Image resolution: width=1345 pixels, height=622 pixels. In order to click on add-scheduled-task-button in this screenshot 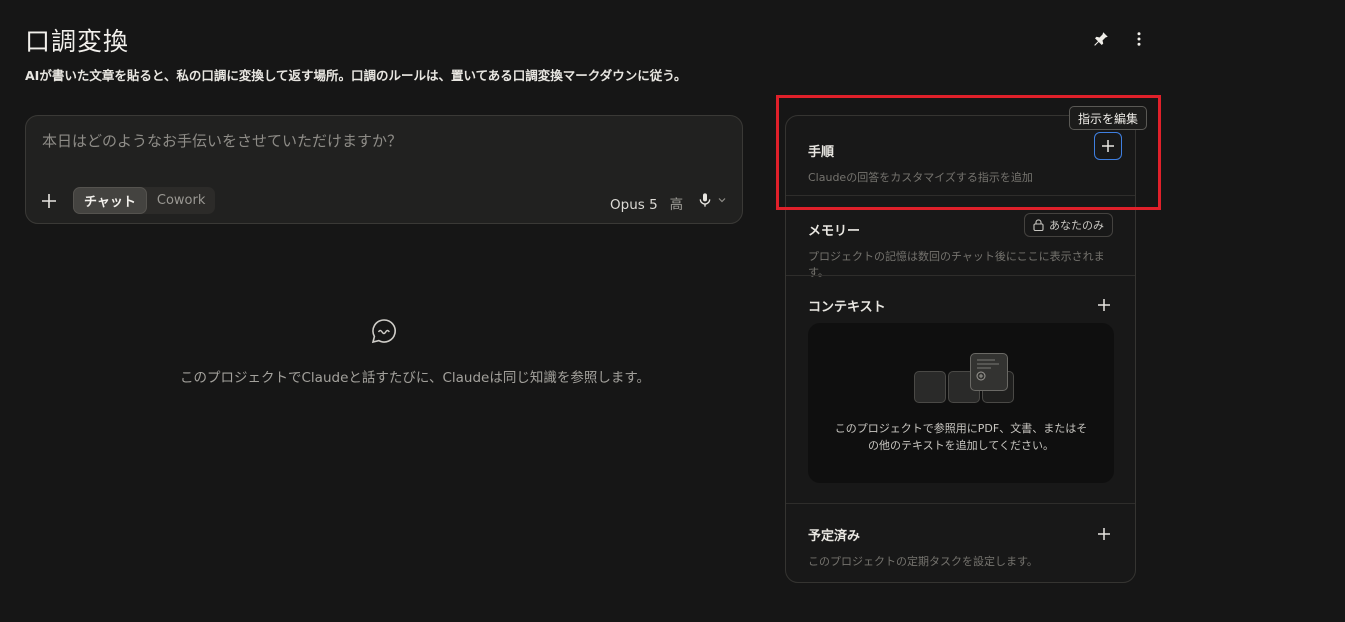, I will do `click(1104, 534)`.